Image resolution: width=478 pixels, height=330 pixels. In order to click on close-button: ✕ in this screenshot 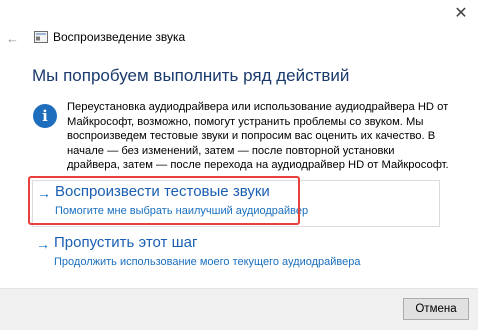, I will do `click(461, 14)`.